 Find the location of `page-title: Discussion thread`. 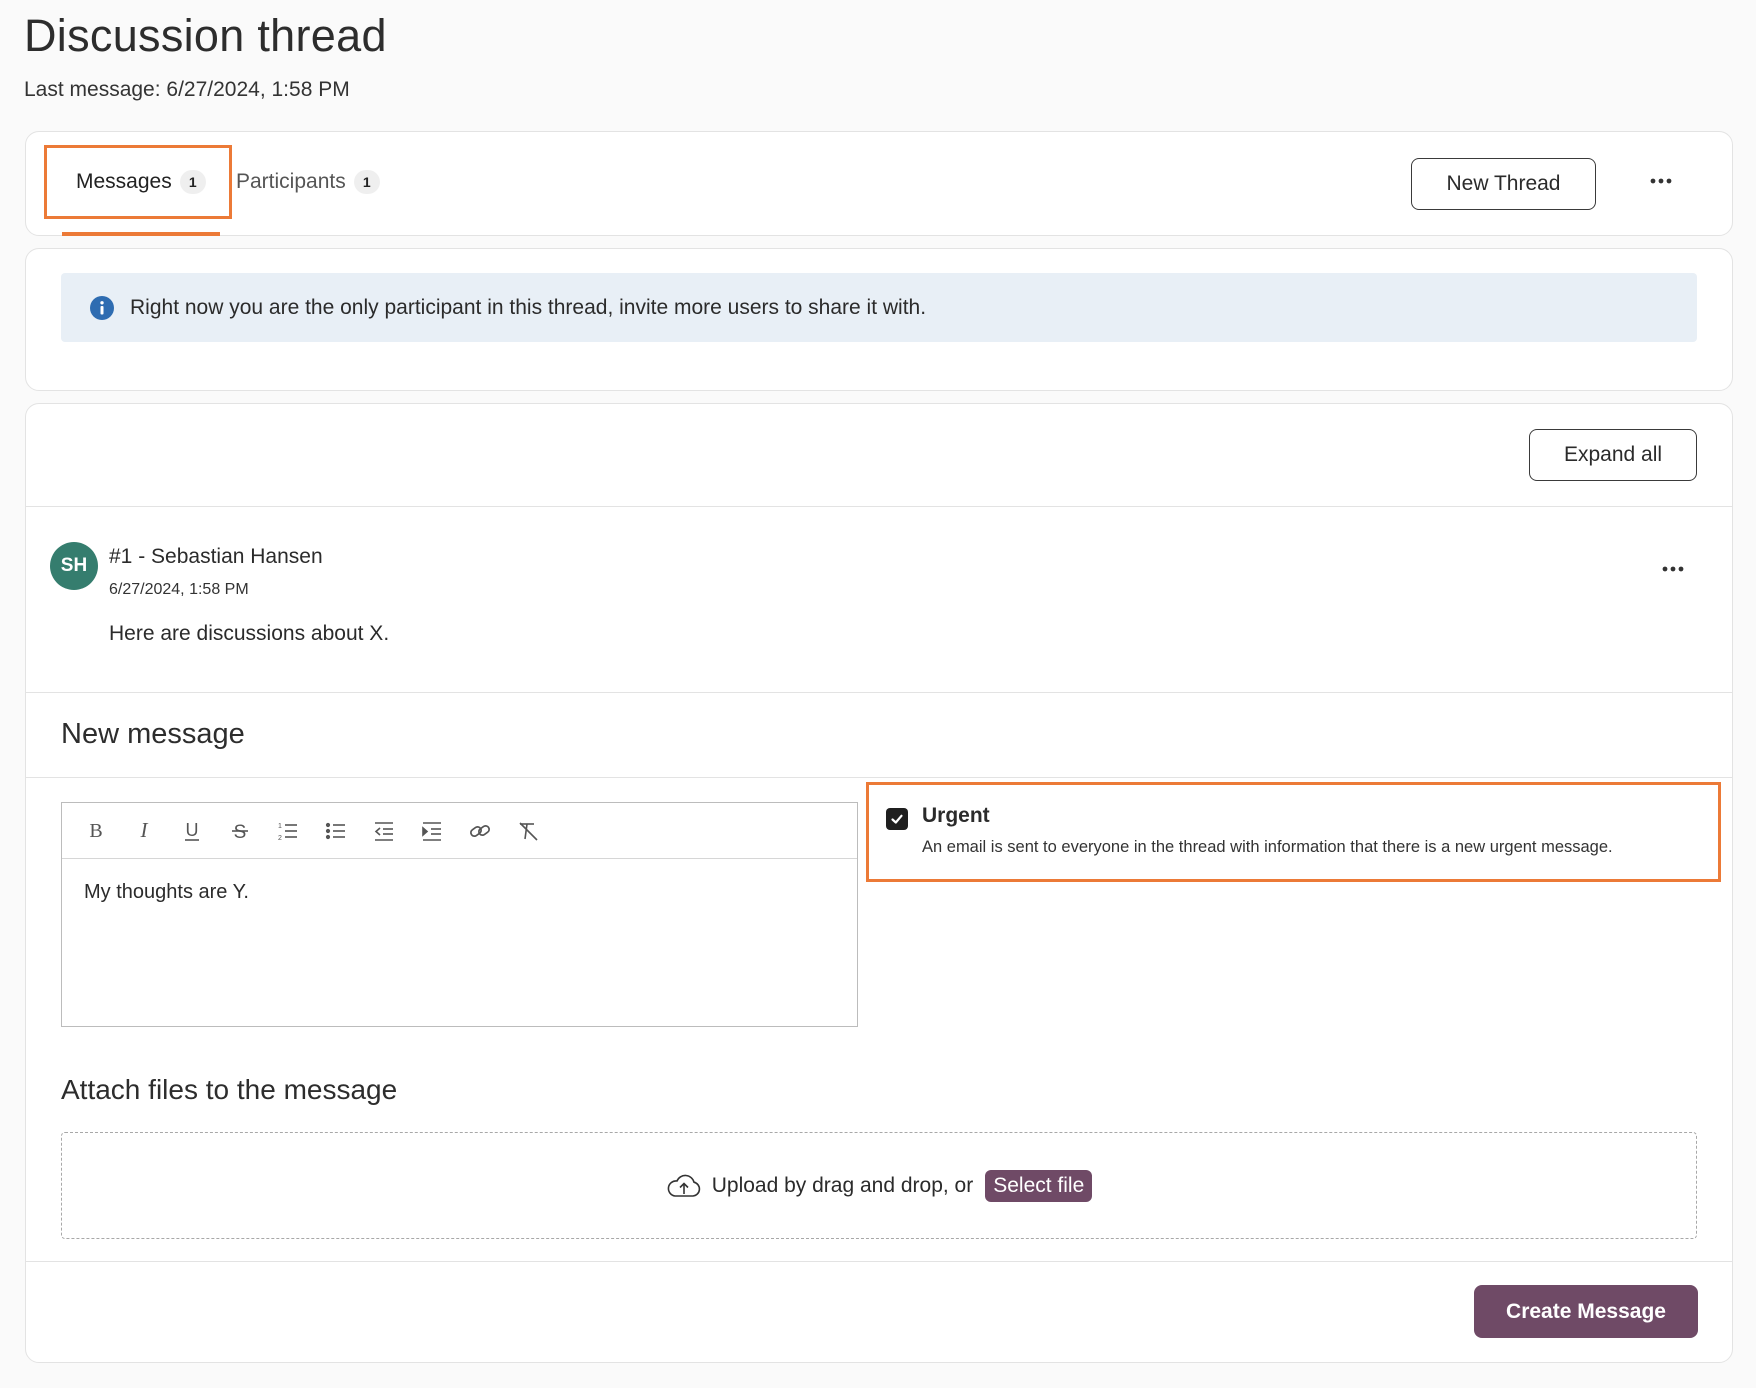

page-title: Discussion thread is located at coordinates (205, 35).